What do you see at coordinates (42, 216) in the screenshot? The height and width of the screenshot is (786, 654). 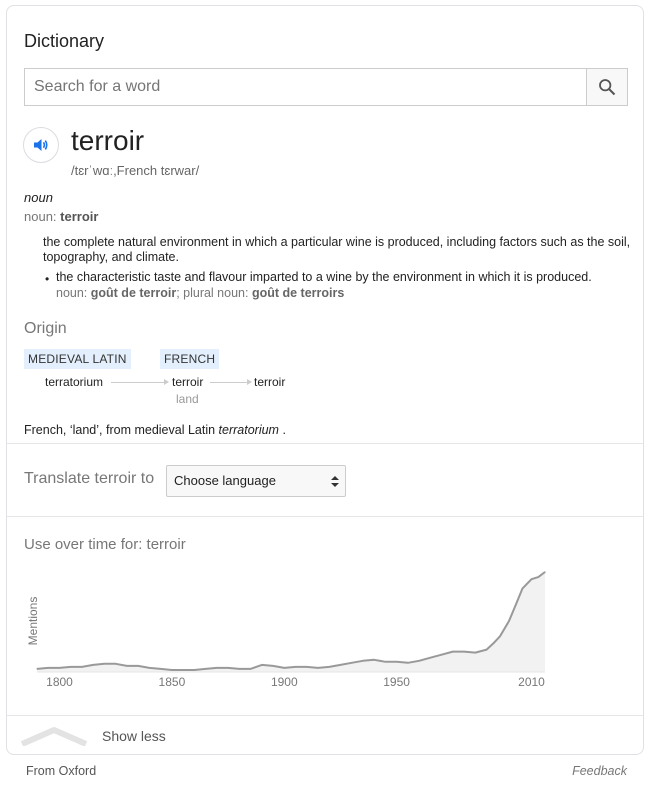 I see `noun-form-prefix: noun:` at bounding box center [42, 216].